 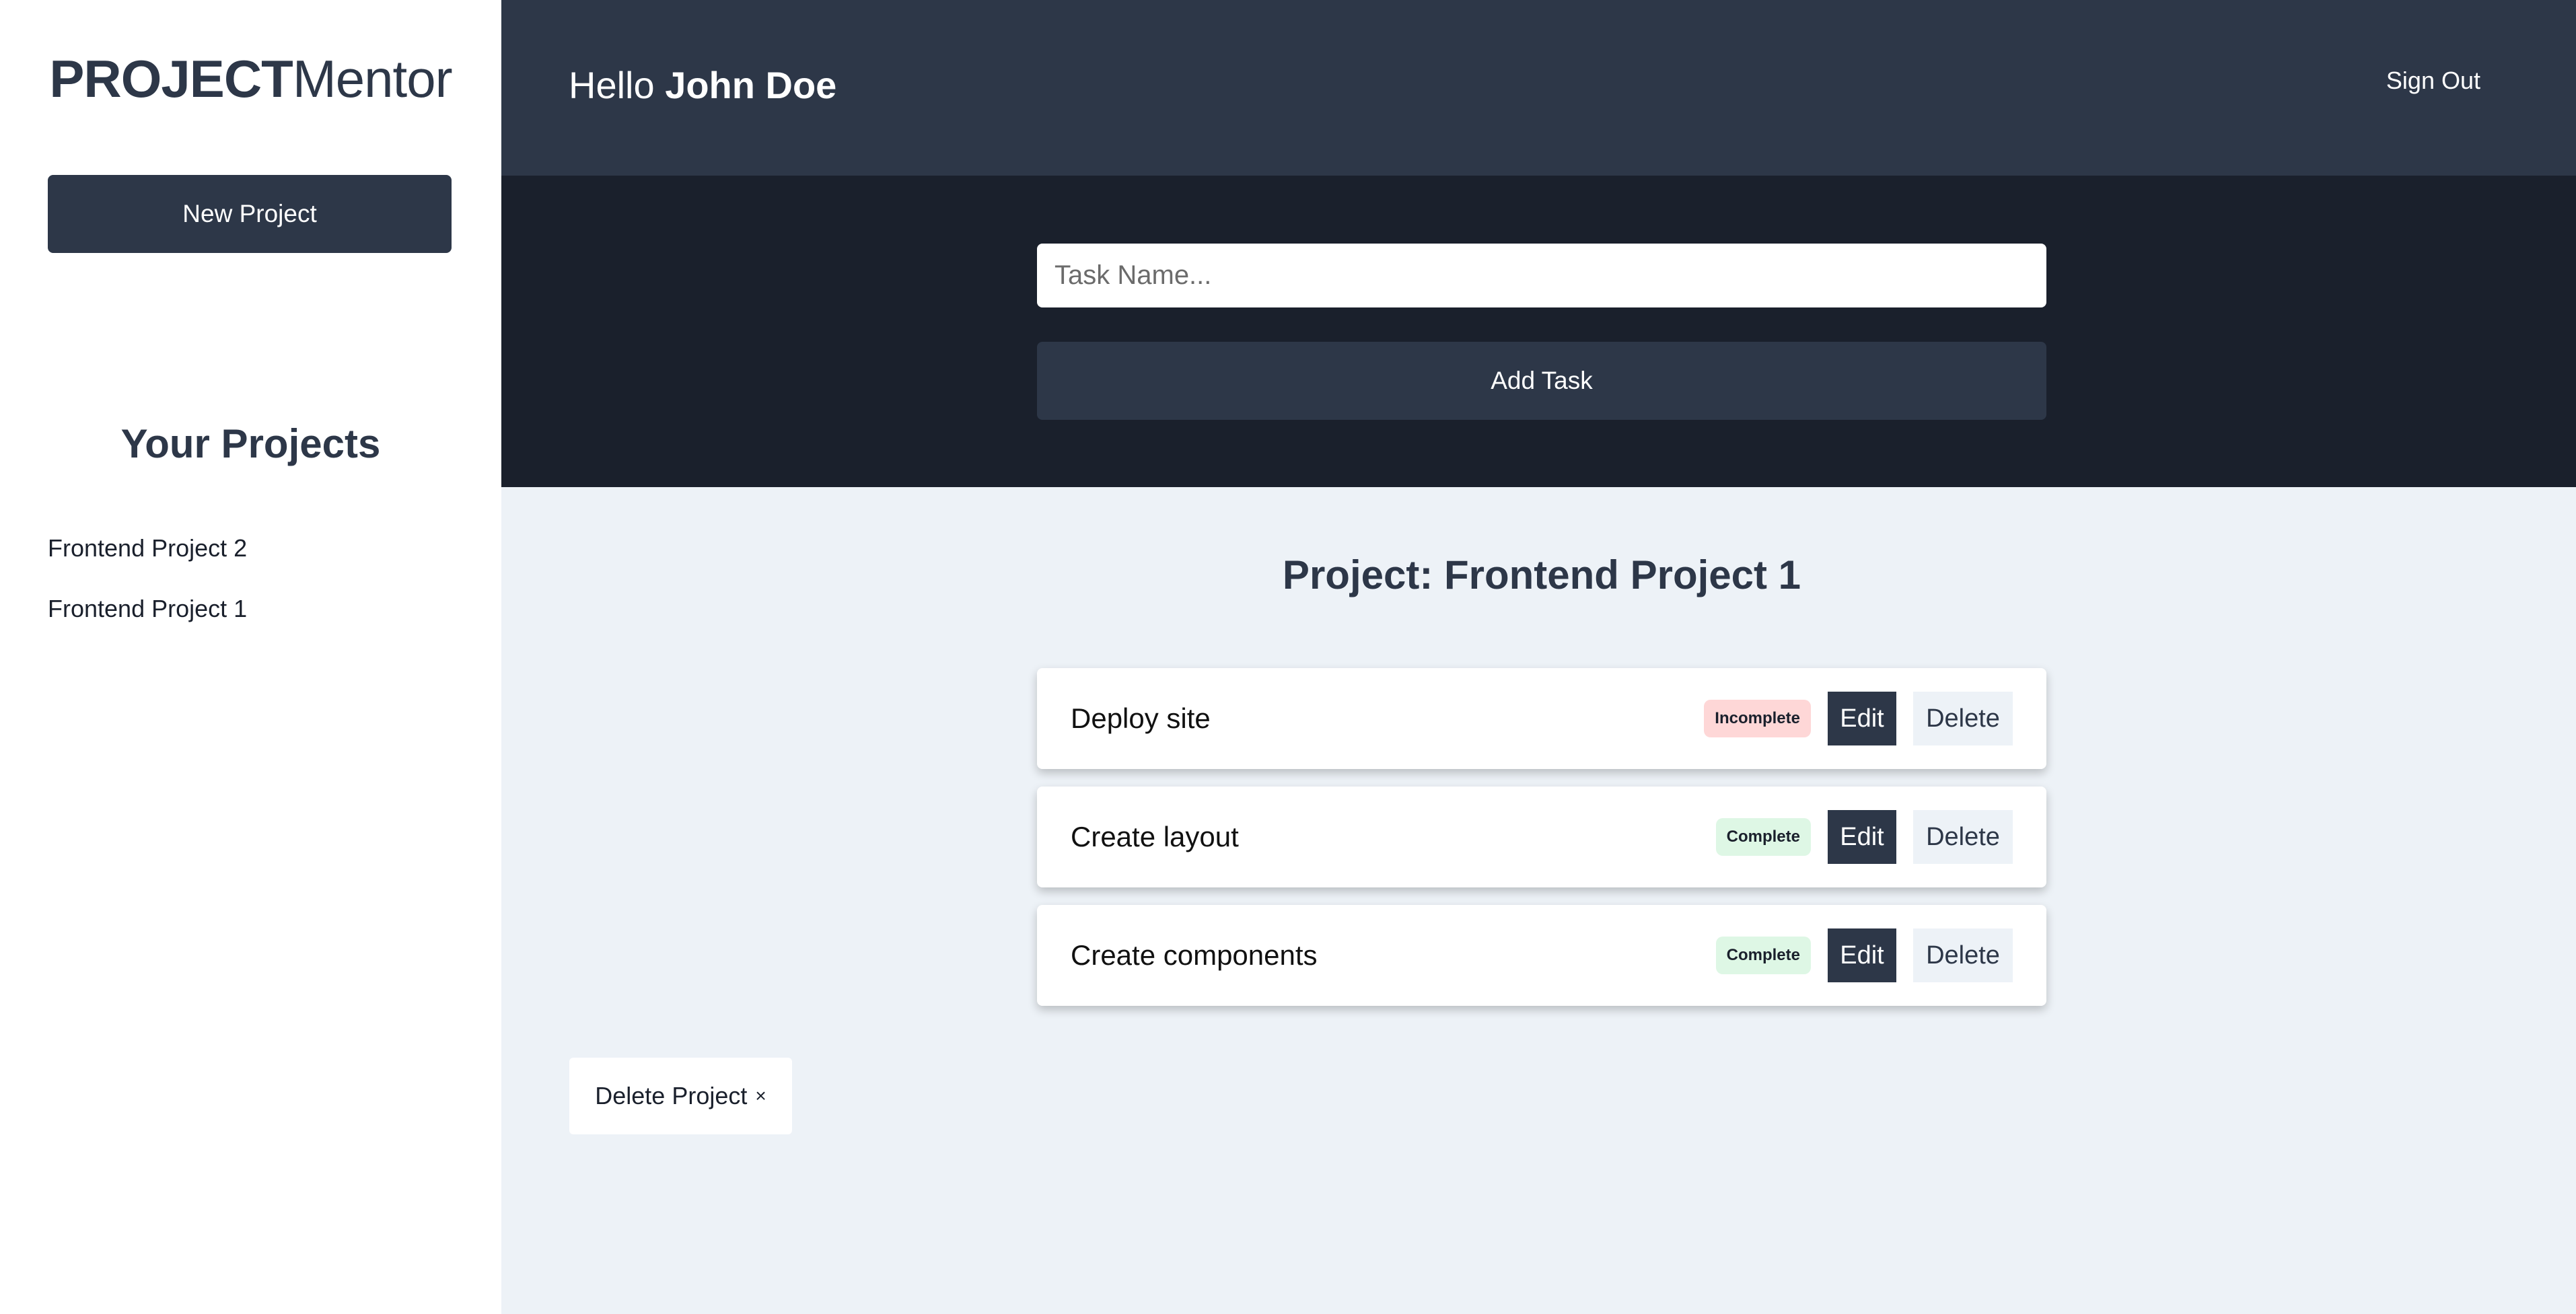 I want to click on logo-strong: PROJECT, so click(x=171, y=78).